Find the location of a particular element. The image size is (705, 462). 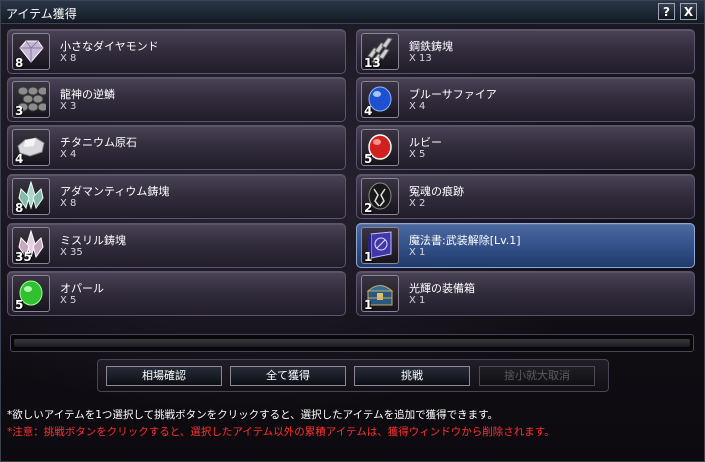

item-slot-radiant-equipment-box: 1 光輝の装備箱 X 1 is located at coordinates (525, 293).